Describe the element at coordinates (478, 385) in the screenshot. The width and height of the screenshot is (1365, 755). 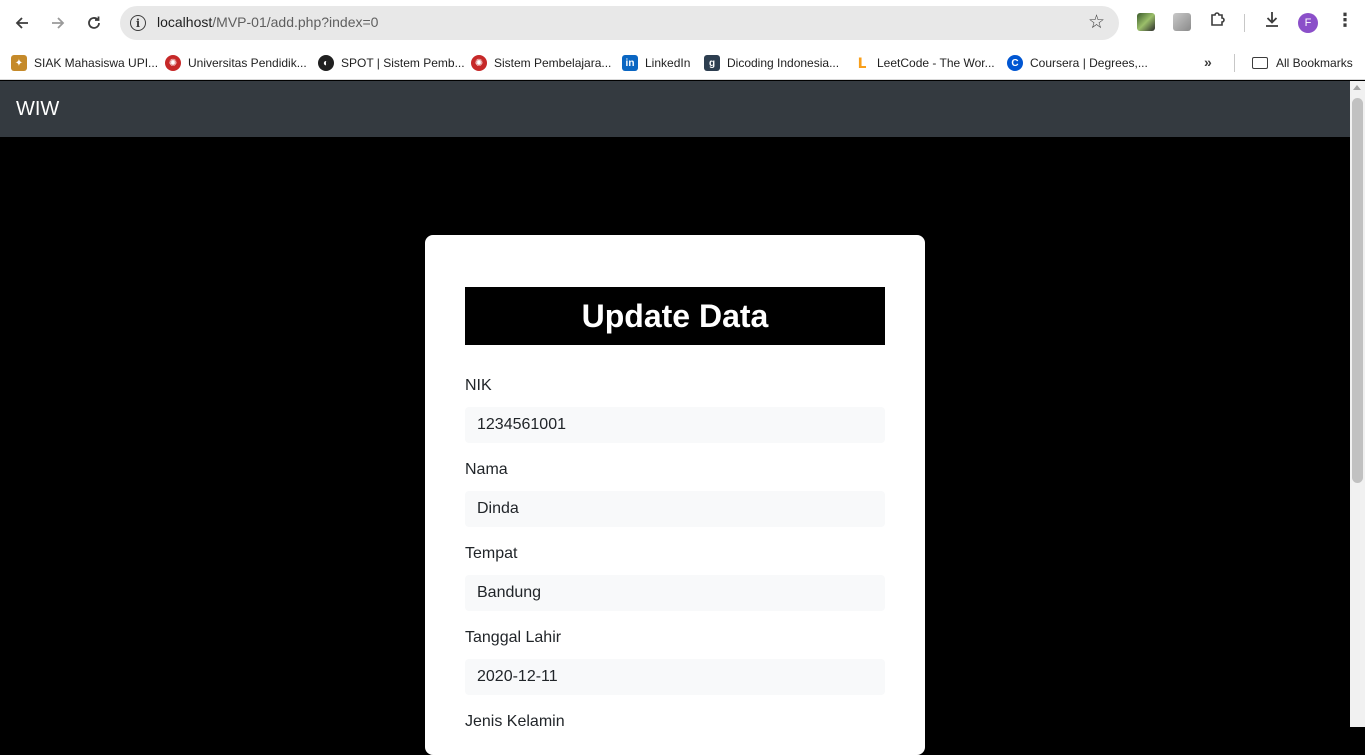
I see `nik-label: NIK` at that location.